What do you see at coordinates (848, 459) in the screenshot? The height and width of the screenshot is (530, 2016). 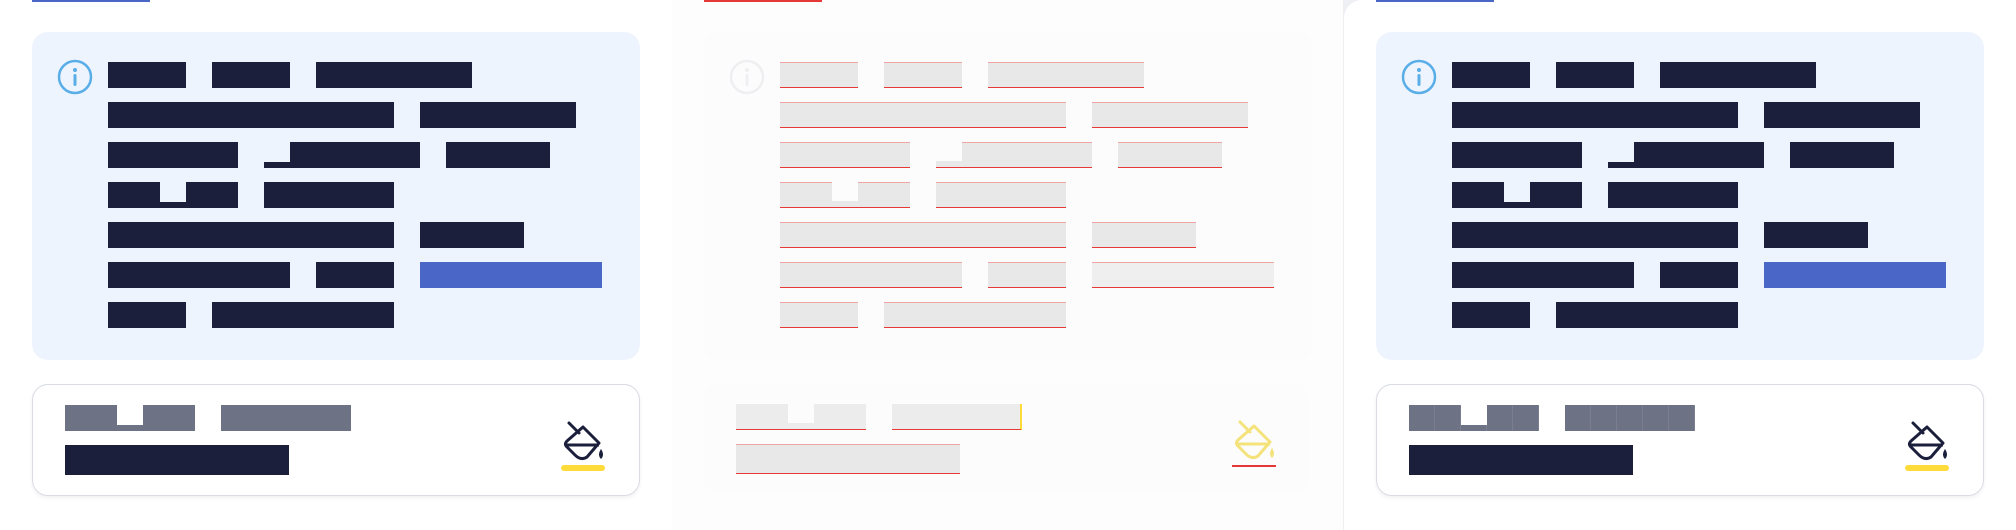 I see `outlined-value` at bounding box center [848, 459].